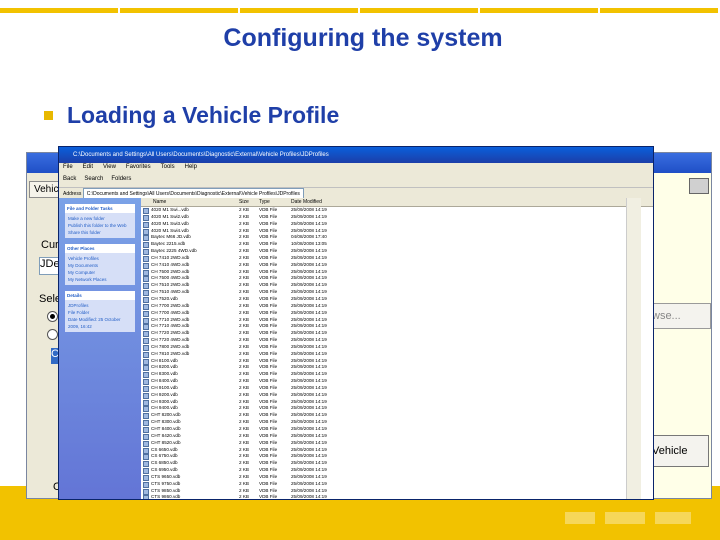  I want to click on task-link: File Folder, so click(100, 312).